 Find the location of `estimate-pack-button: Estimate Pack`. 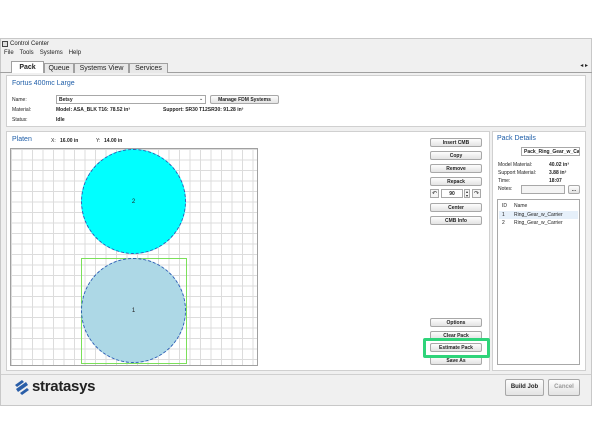

estimate-pack-button: Estimate Pack is located at coordinates (456, 347).